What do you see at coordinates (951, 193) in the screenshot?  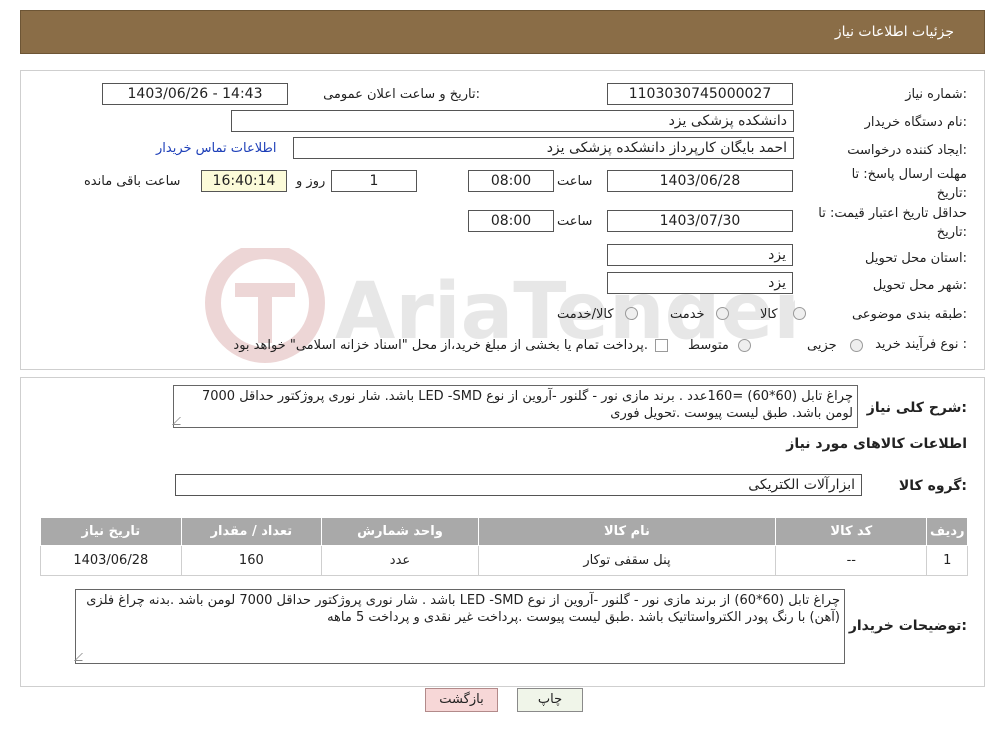 I see `deadline-label-date: تاریخ:` at bounding box center [951, 193].